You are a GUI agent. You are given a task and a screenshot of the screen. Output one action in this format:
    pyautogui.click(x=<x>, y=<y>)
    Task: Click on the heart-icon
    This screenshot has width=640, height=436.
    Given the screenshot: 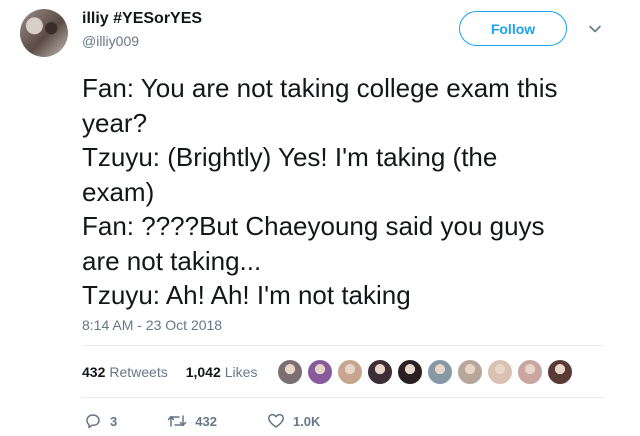 What is the action you would take?
    pyautogui.click(x=276, y=421)
    